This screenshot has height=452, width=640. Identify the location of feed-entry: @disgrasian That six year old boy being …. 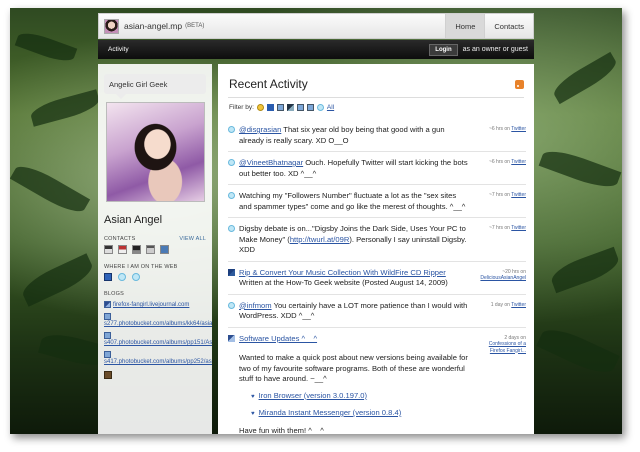
(377, 135).